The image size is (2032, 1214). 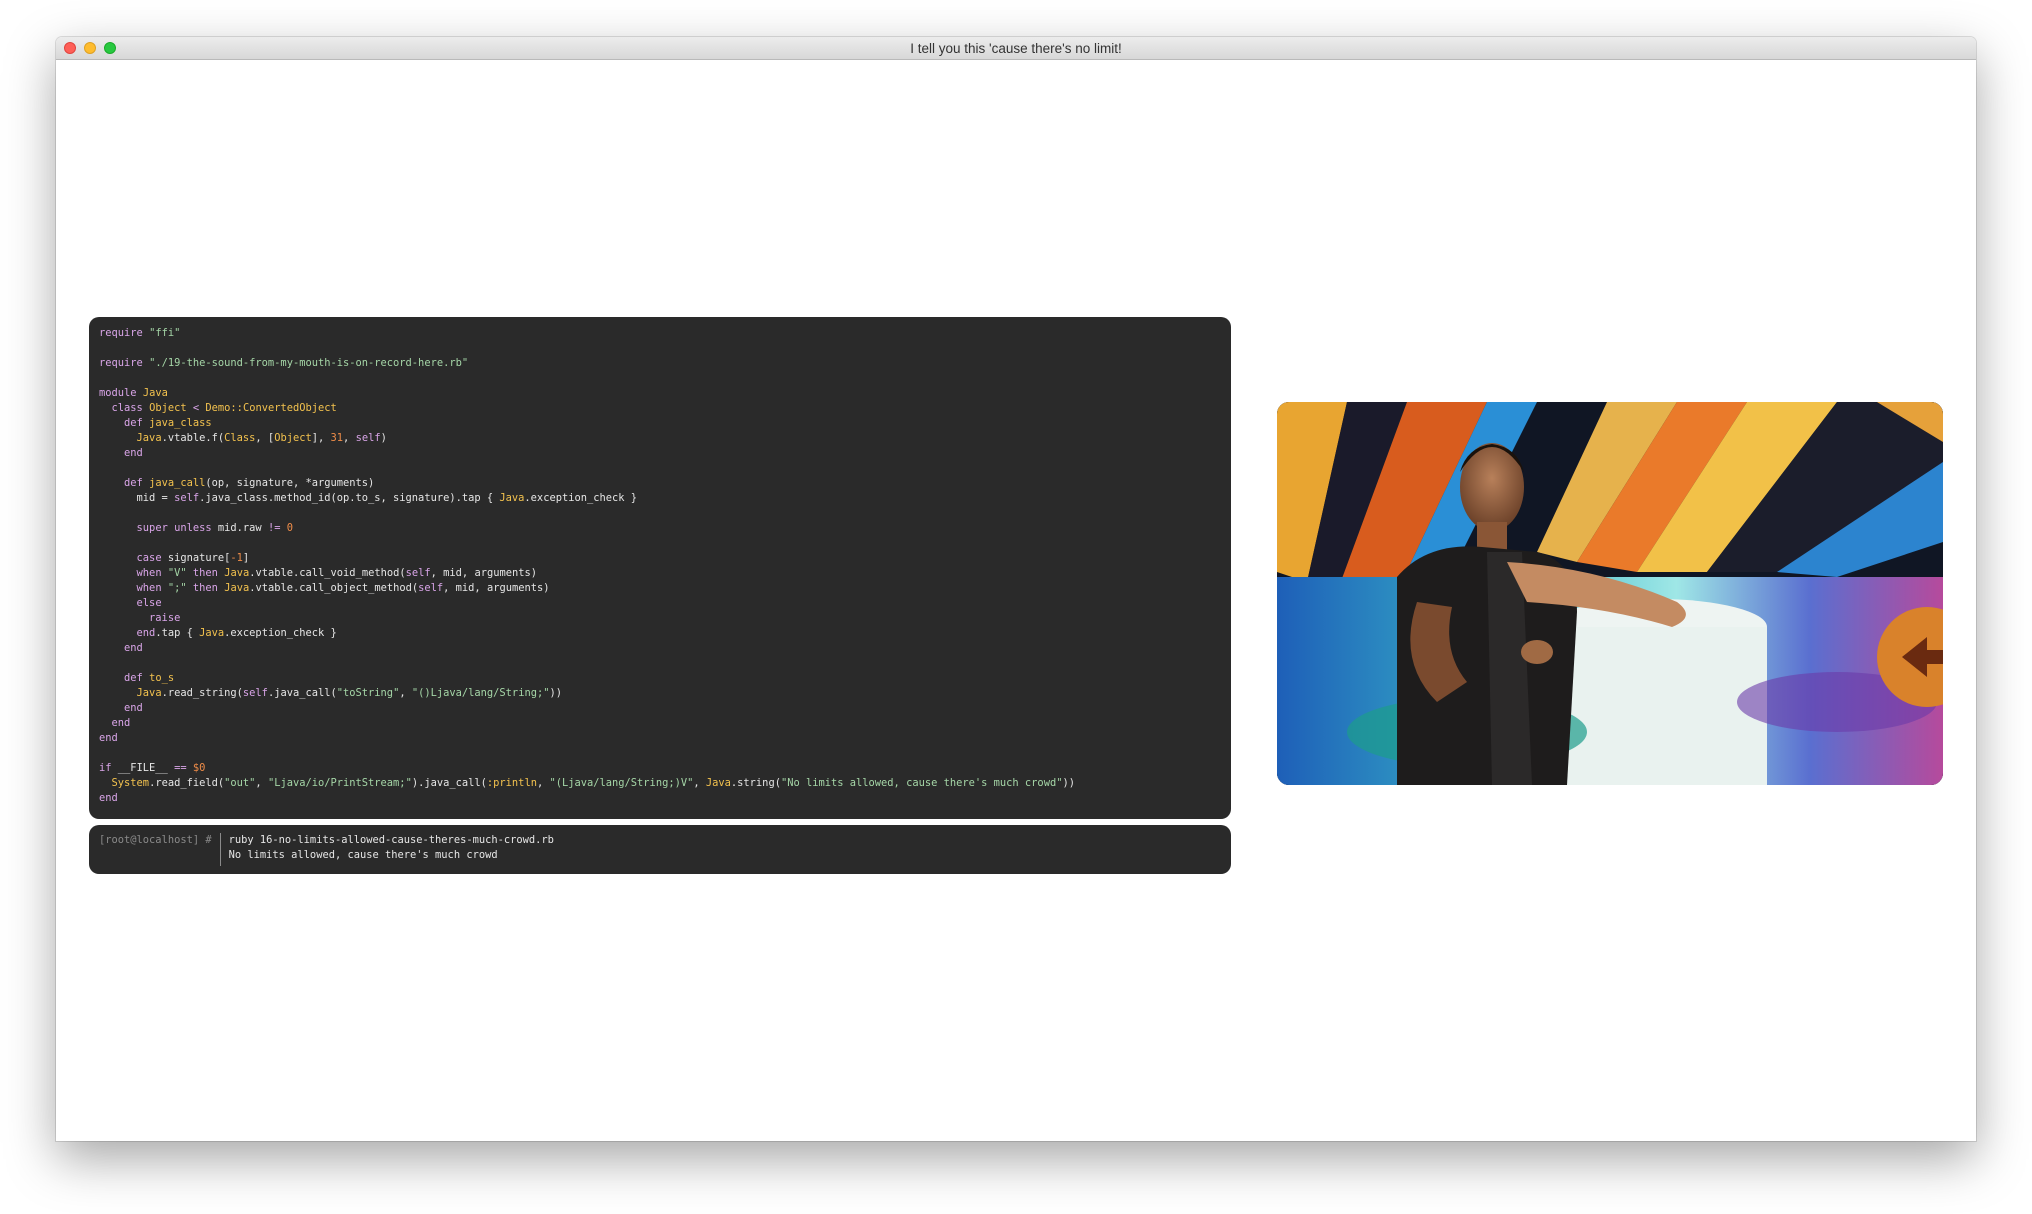 What do you see at coordinates (449, 783) in the screenshot?
I see `code-token: ).java_call(` at bounding box center [449, 783].